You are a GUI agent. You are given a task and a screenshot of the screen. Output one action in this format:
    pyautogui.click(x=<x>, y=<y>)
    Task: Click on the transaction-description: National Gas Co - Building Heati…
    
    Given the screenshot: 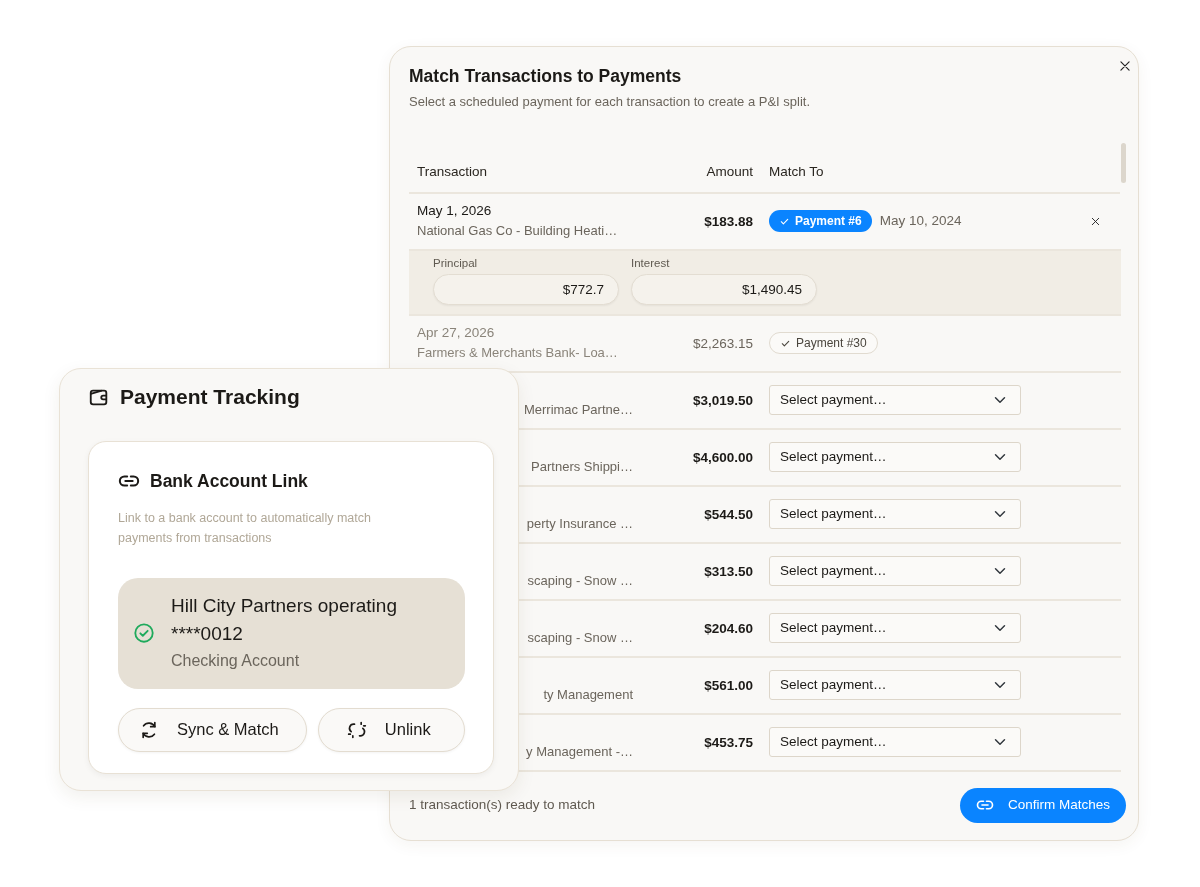 What is the action you would take?
    pyautogui.click(x=518, y=231)
    